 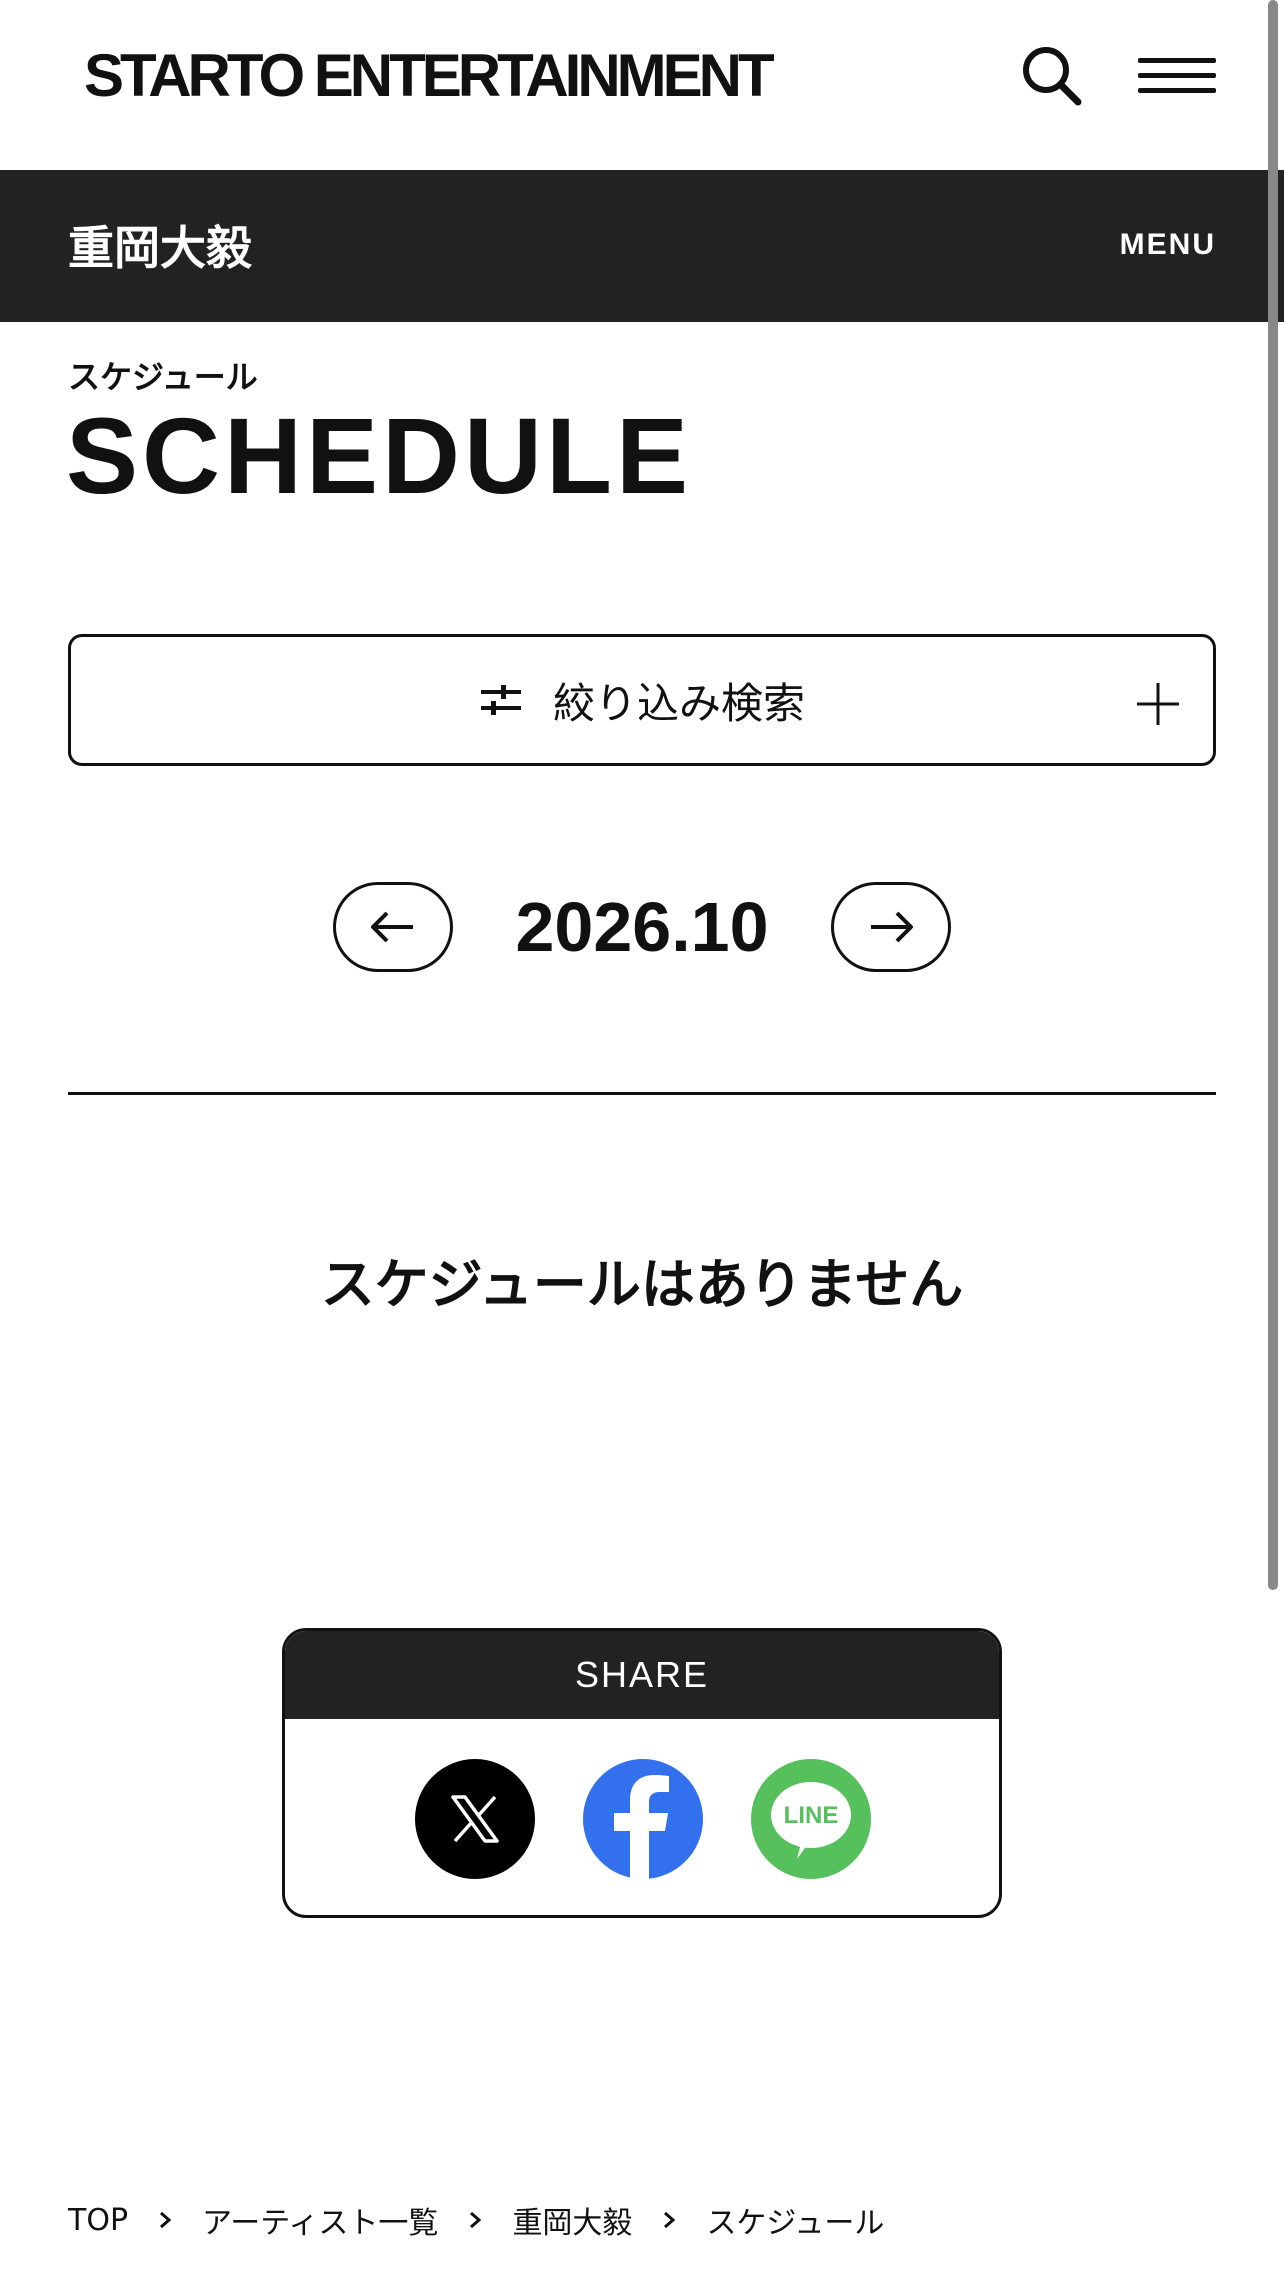 I want to click on artist-menu-button: MENU, so click(x=1168, y=245).